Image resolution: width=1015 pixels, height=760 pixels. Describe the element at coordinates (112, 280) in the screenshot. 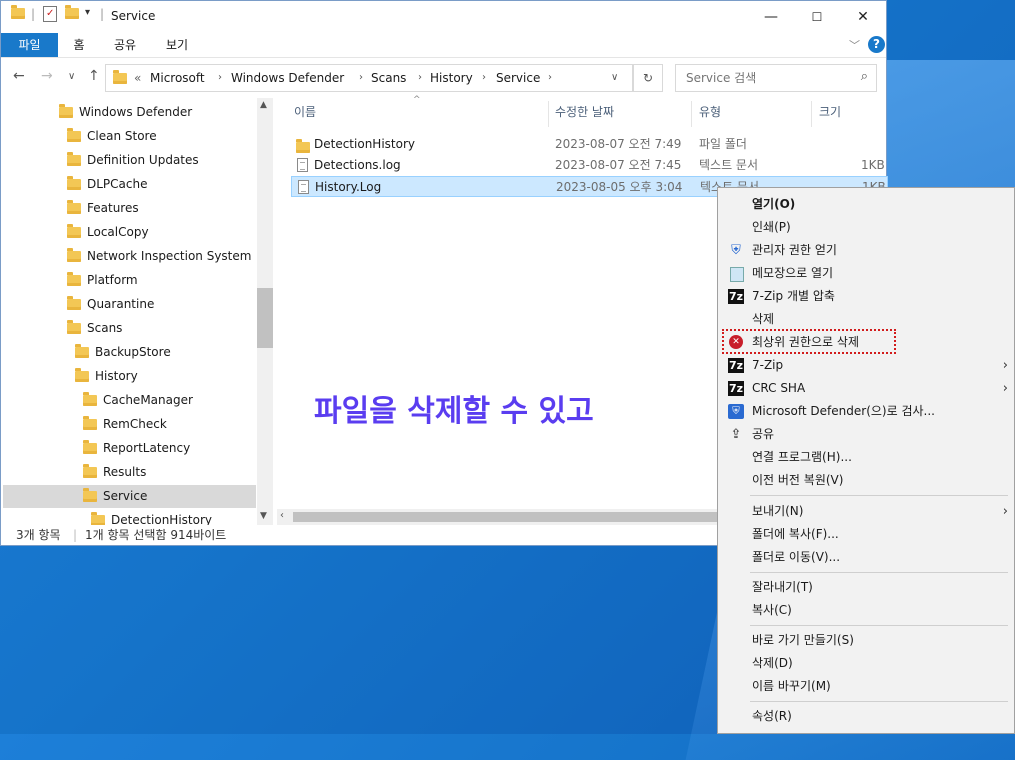

I see `tree-item-label: Platform` at that location.